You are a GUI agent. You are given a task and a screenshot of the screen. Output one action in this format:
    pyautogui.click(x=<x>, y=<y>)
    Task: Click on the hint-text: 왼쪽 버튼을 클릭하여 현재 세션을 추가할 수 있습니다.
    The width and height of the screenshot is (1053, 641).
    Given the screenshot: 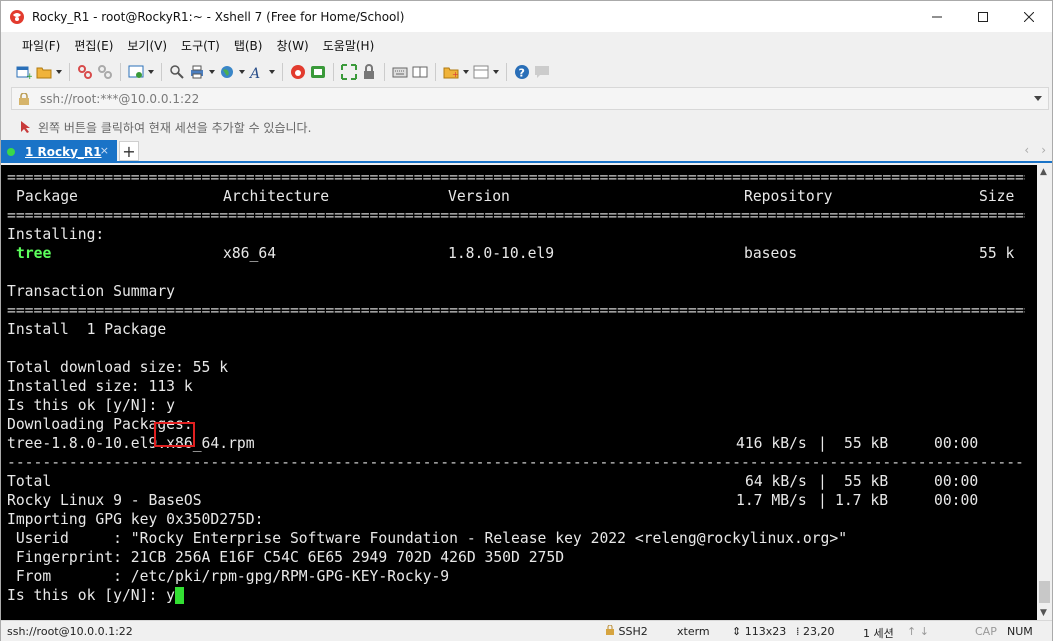 What is the action you would take?
    pyautogui.click(x=175, y=127)
    